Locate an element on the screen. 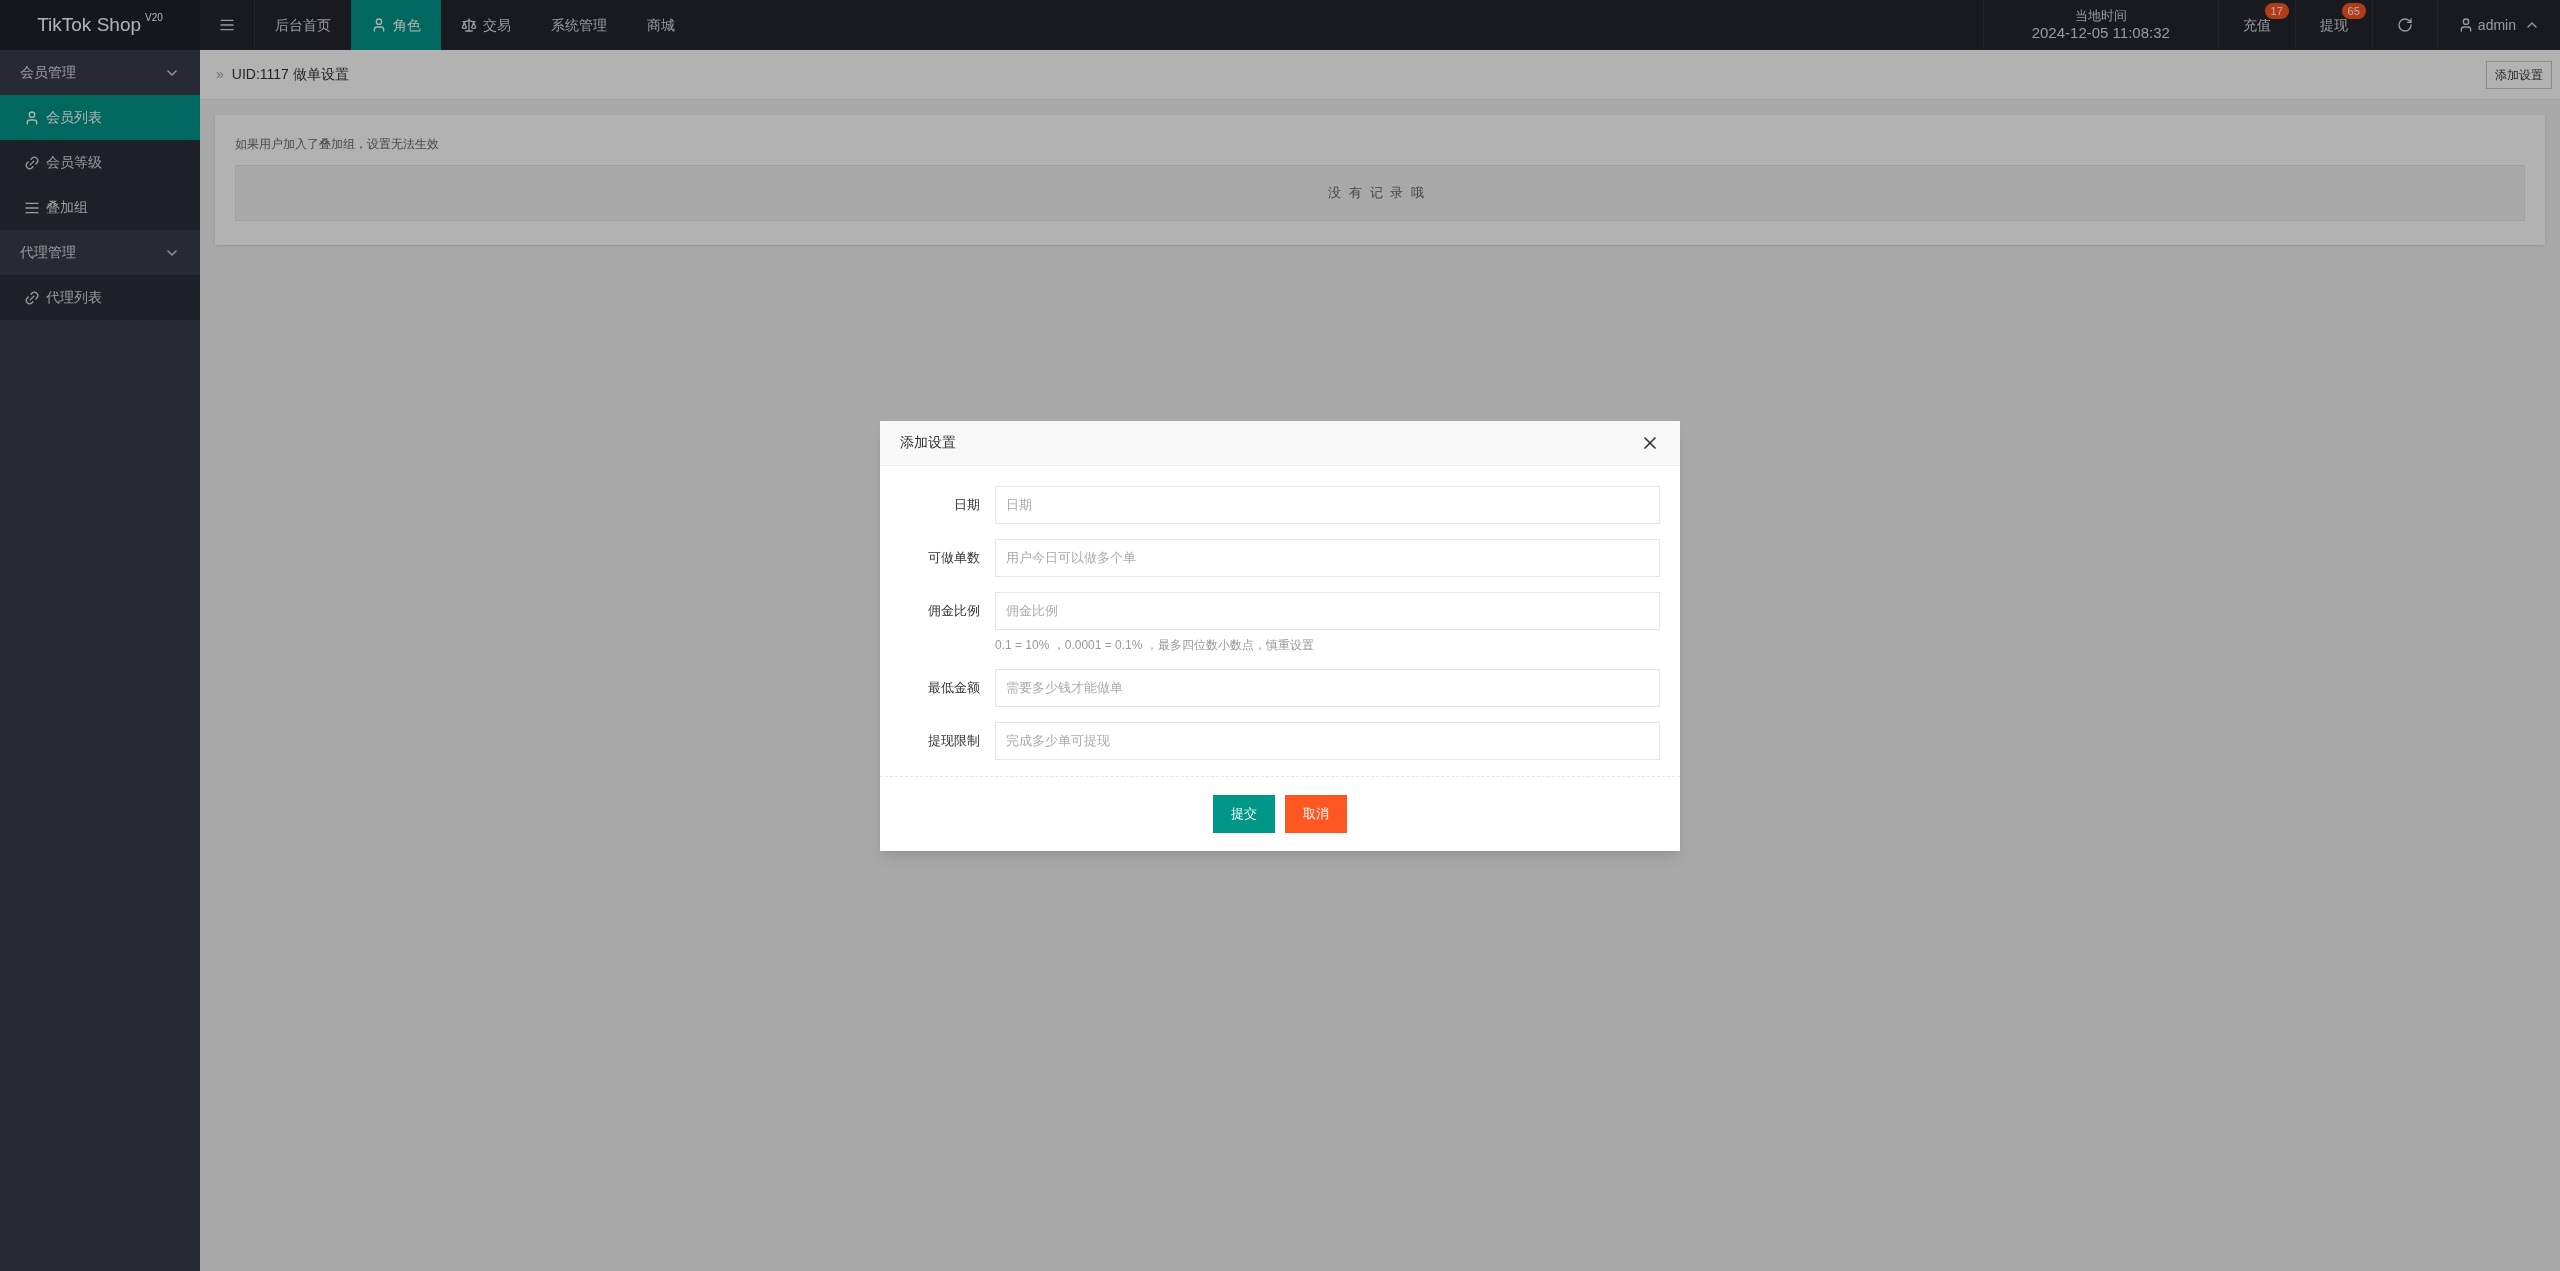 The width and height of the screenshot is (2560, 1271). text-field: 日期 is located at coordinates (1327, 504).